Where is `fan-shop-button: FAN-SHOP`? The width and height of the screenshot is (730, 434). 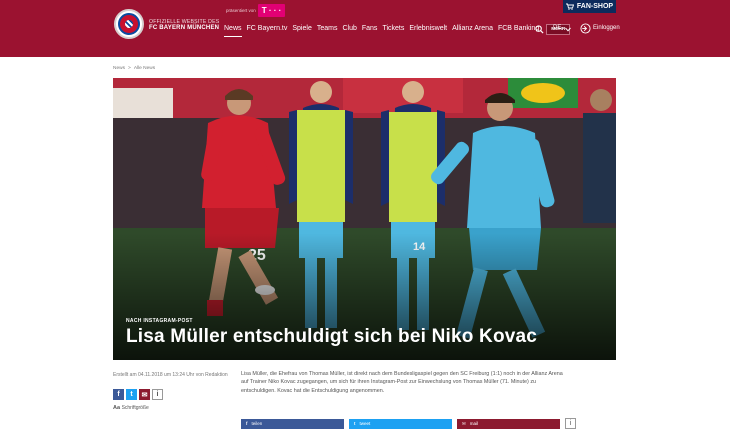
fan-shop-button: FAN-SHOP is located at coordinates (589, 6).